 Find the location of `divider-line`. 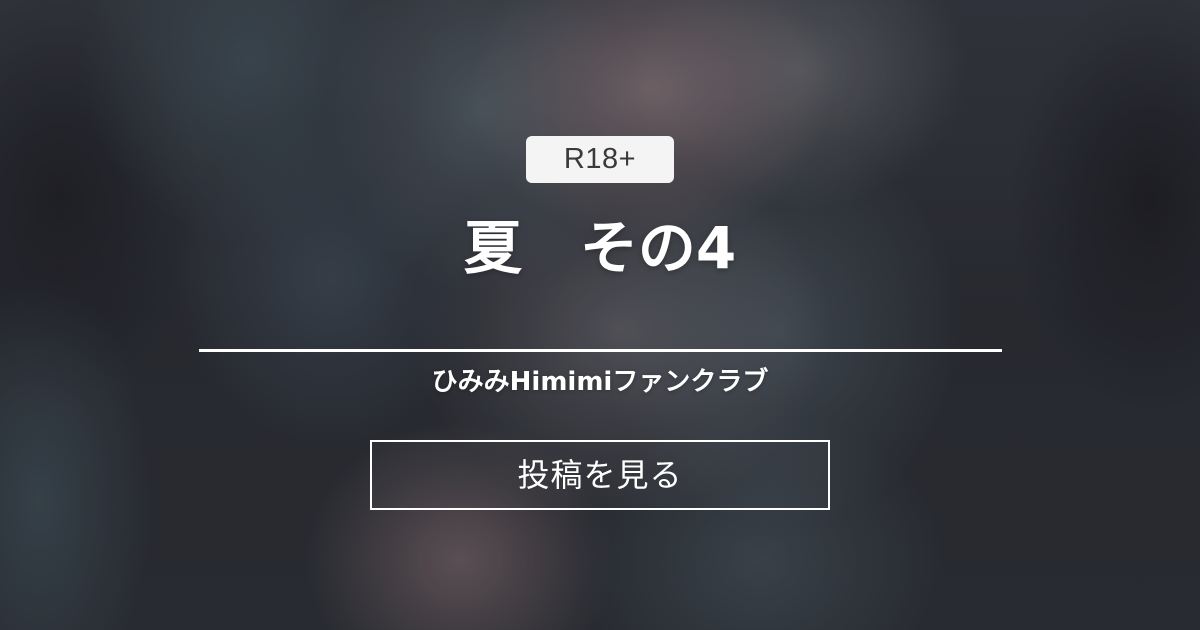

divider-line is located at coordinates (600, 350).